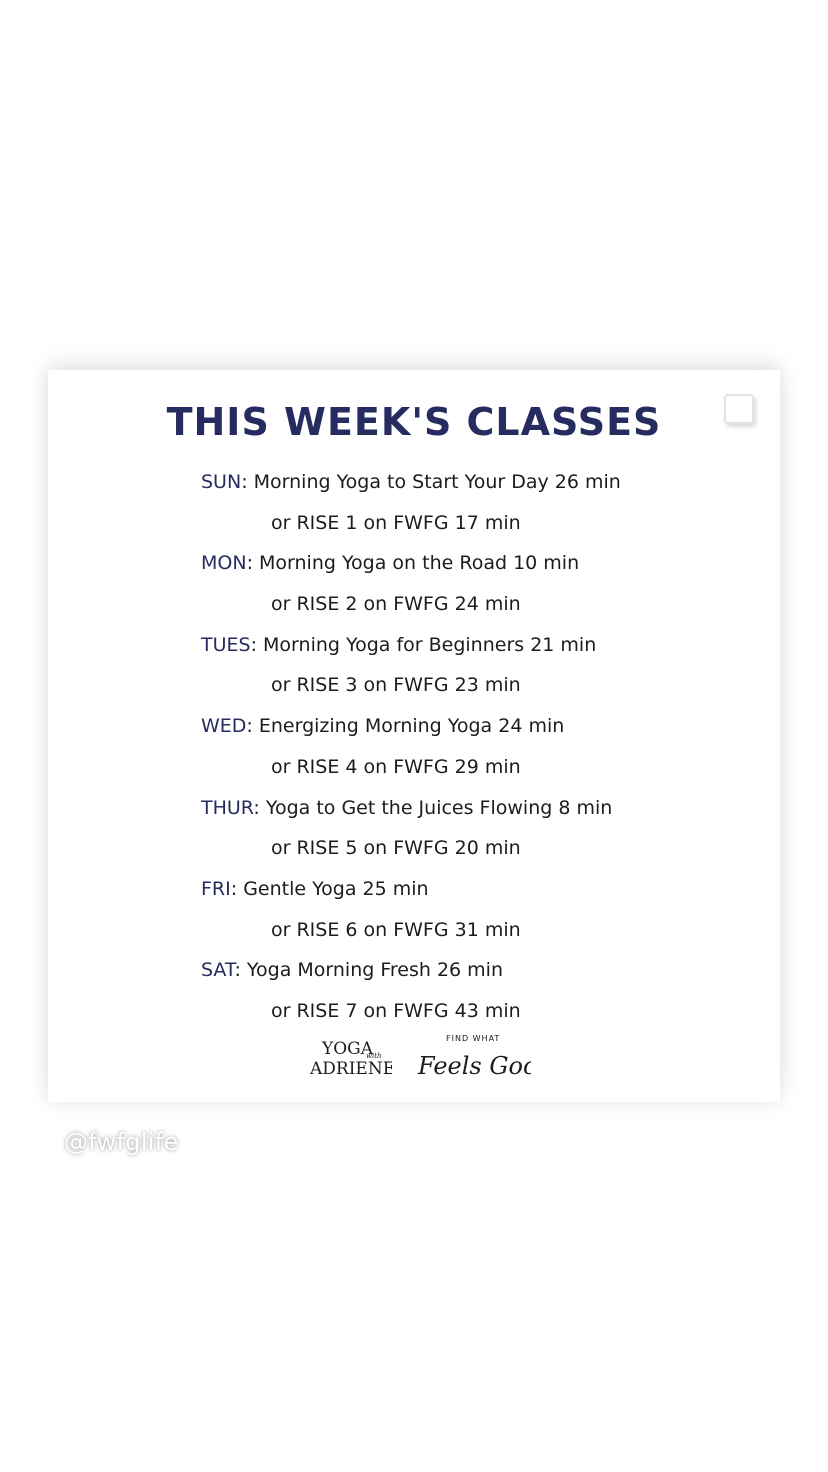 The height and width of the screenshot is (1472, 828). What do you see at coordinates (224, 726) in the screenshot?
I see `day-label: WED` at bounding box center [224, 726].